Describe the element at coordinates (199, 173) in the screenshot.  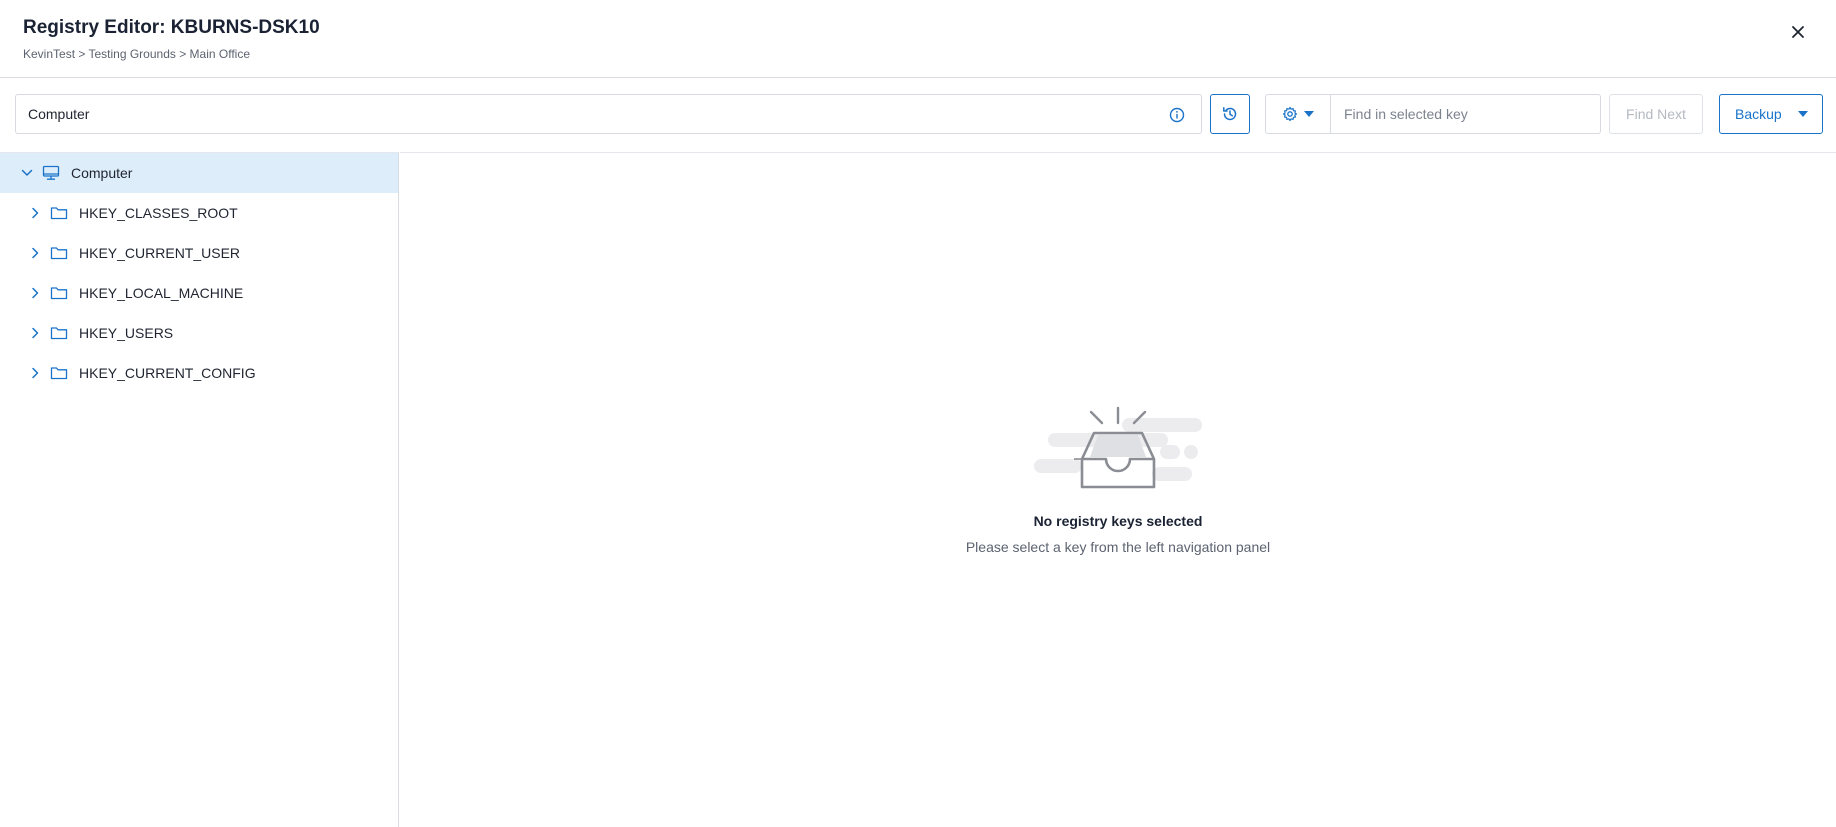
I see `tree-item-computer: Computer` at that location.